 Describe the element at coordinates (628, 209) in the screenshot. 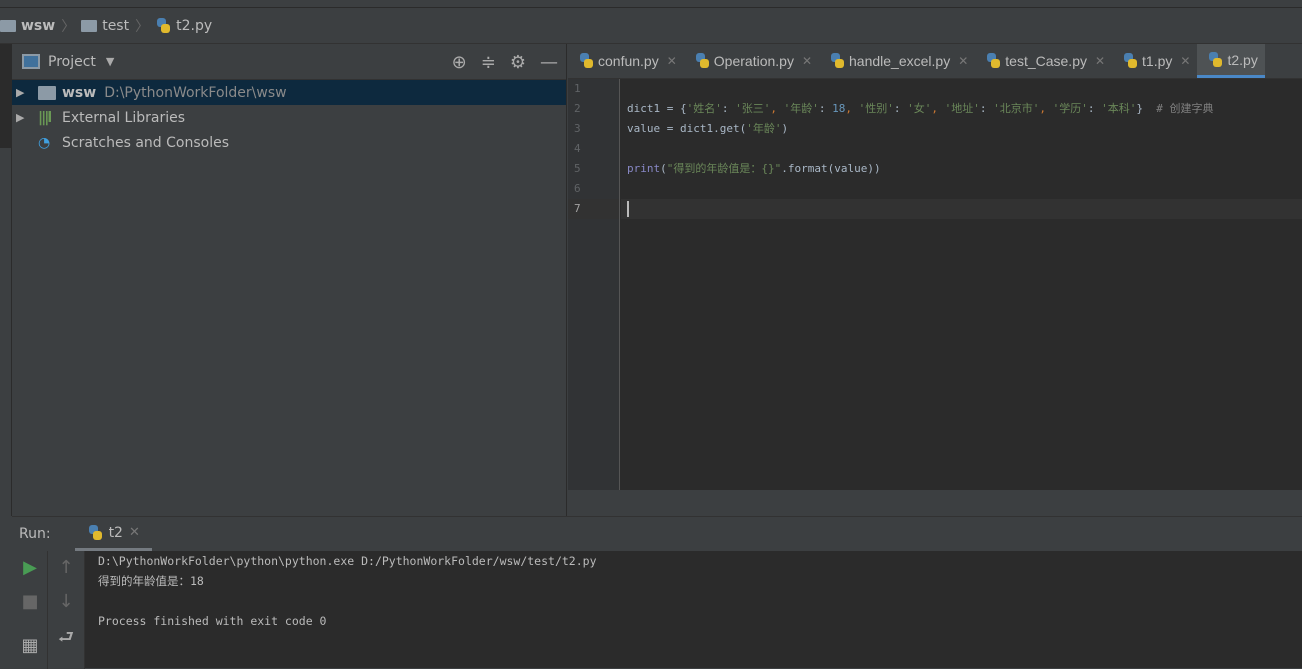

I see `text-caret` at that location.